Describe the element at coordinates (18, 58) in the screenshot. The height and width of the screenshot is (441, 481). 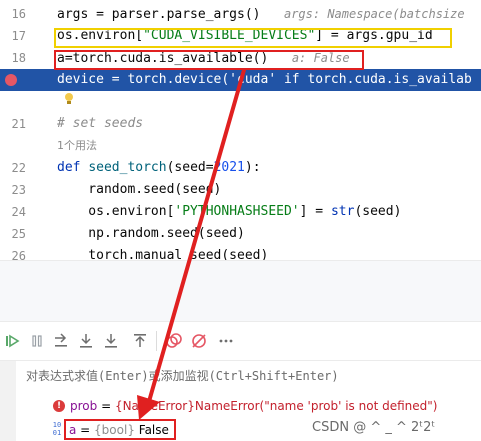
I see `line-number: 18` at that location.